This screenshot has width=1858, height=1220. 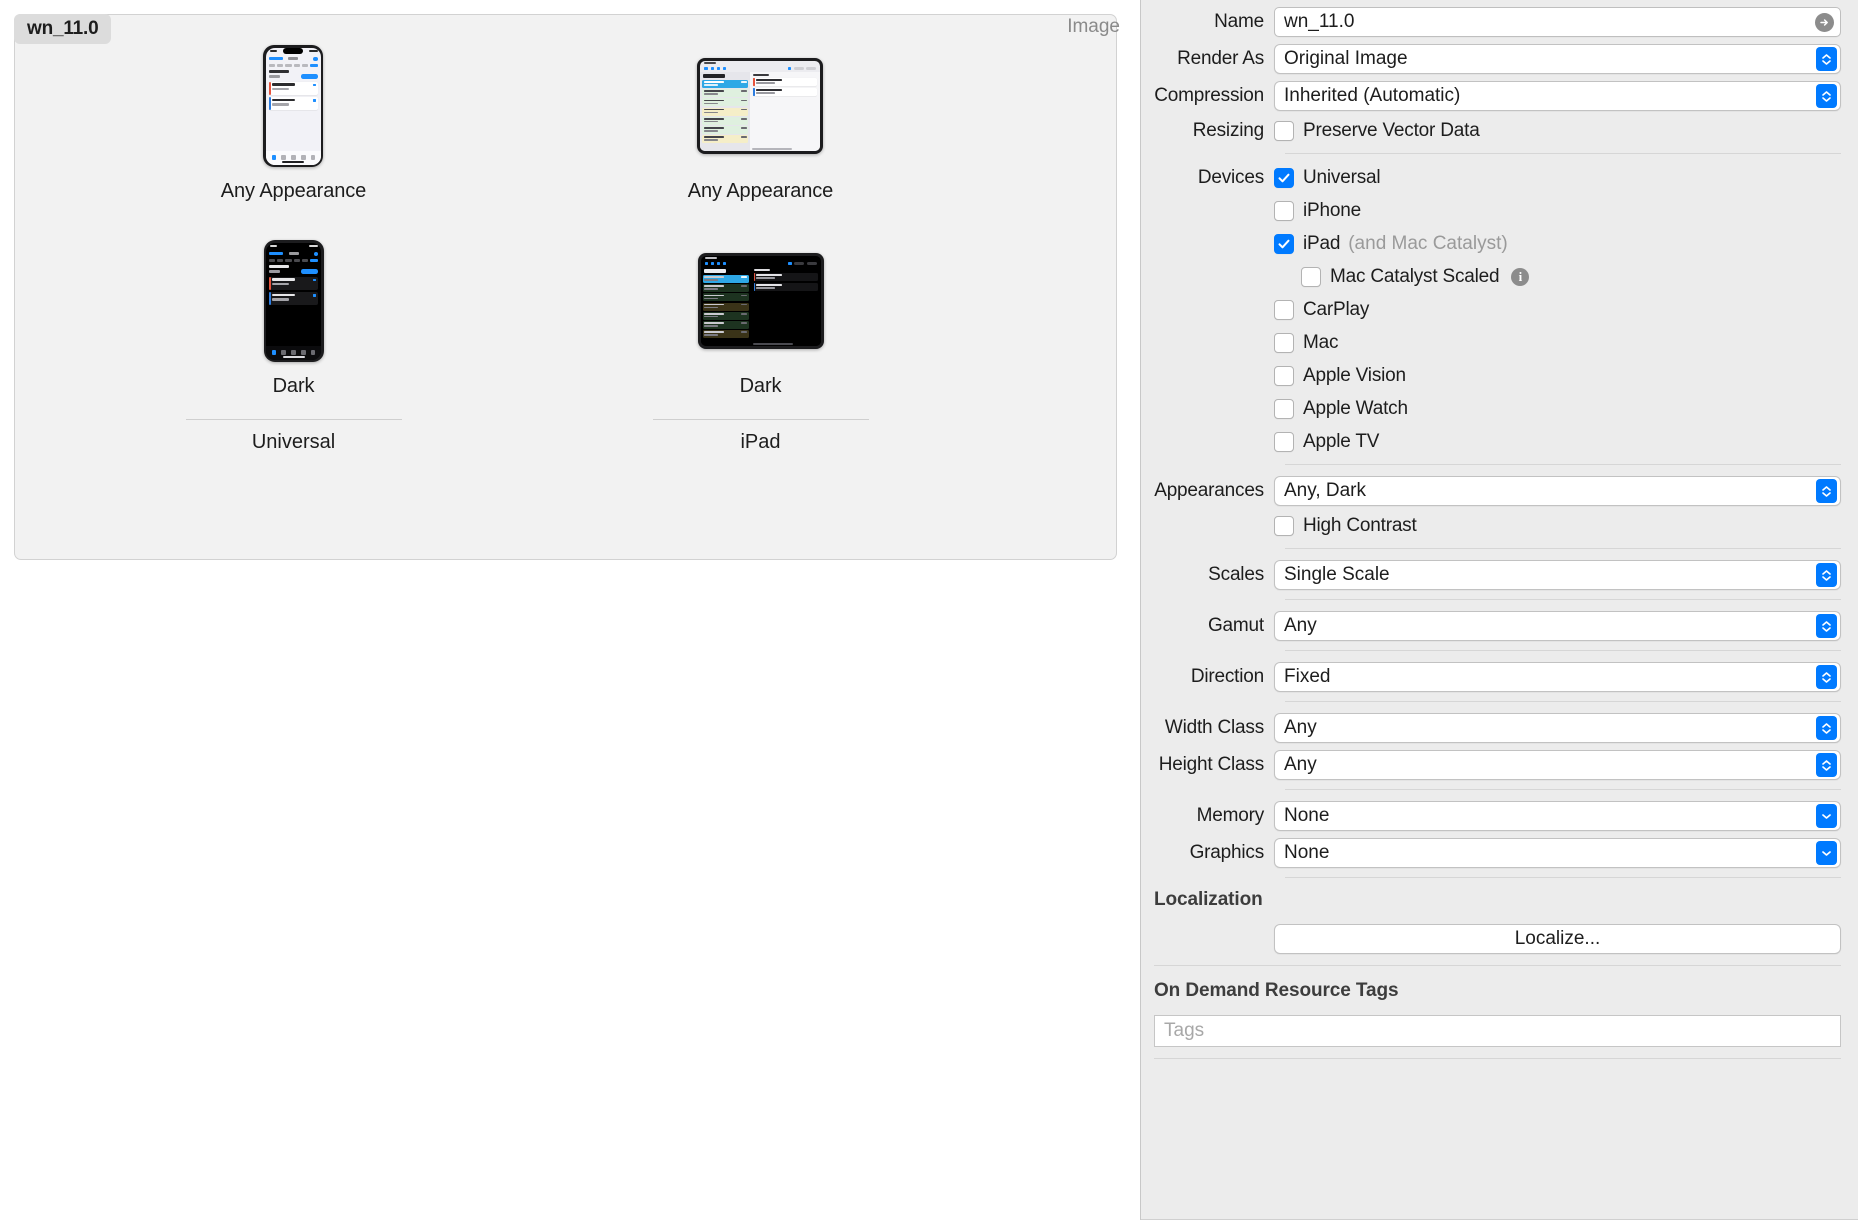 What do you see at coordinates (1557, 22) in the screenshot?
I see `name-input: wn_11.0` at bounding box center [1557, 22].